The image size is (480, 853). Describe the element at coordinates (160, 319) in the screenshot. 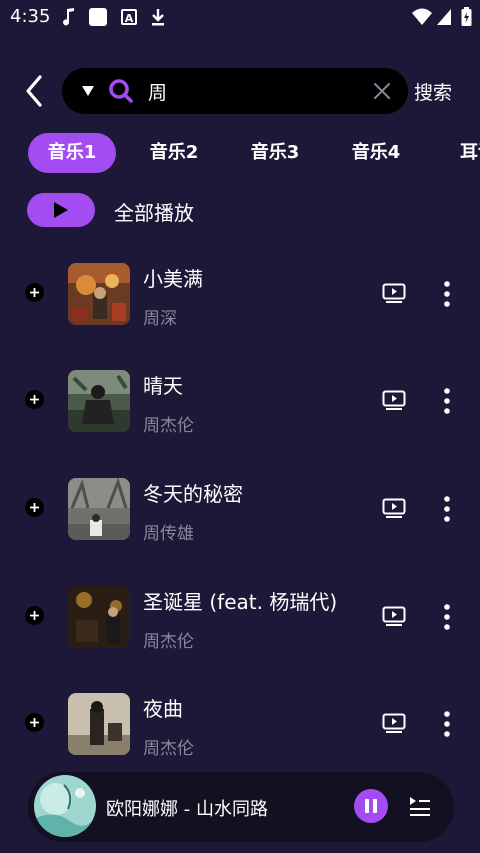

I see `song-artist: 周深` at that location.